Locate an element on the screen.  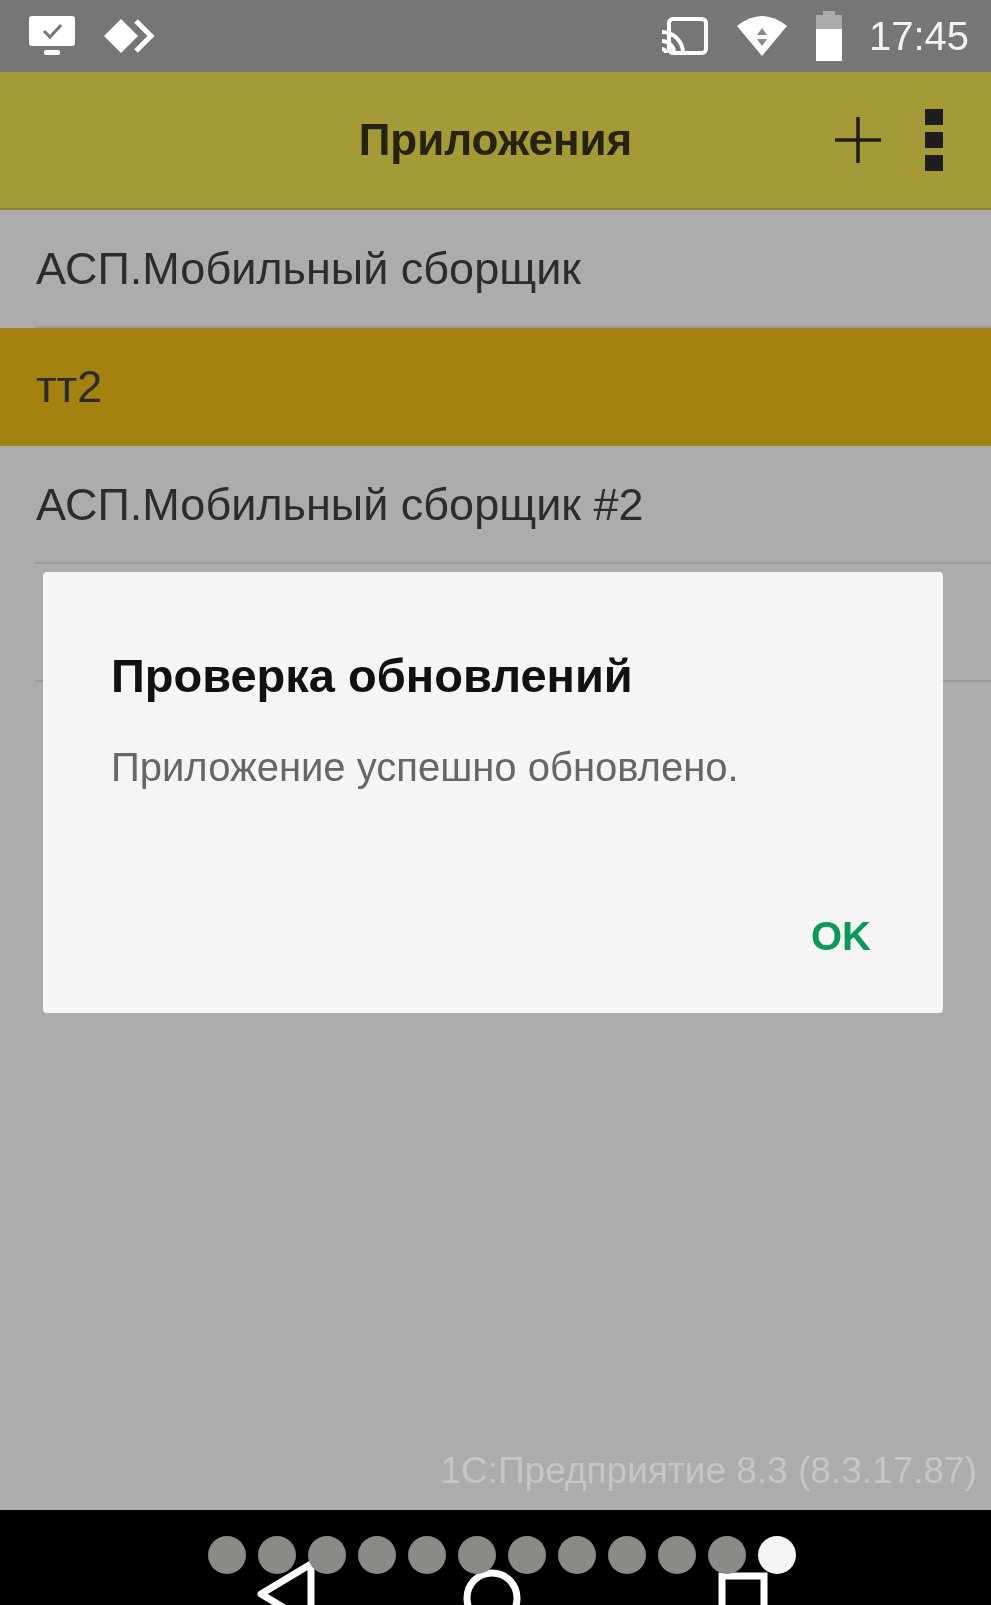
app-bar-title: Приложения is located at coordinates (495, 140).